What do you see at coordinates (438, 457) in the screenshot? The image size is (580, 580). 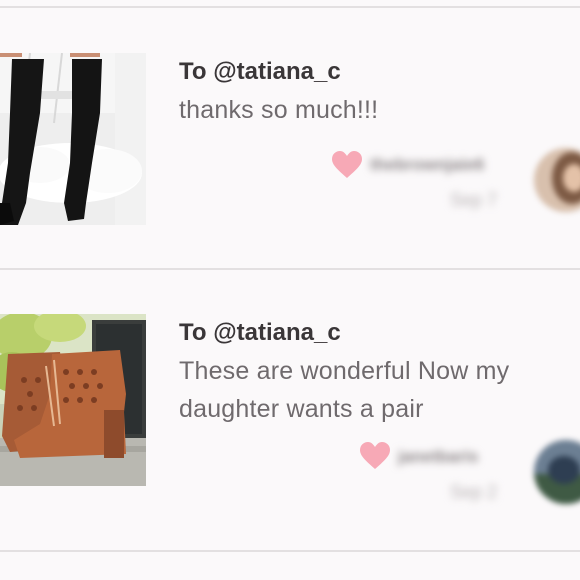 I see `commenter-username: janetbaris` at bounding box center [438, 457].